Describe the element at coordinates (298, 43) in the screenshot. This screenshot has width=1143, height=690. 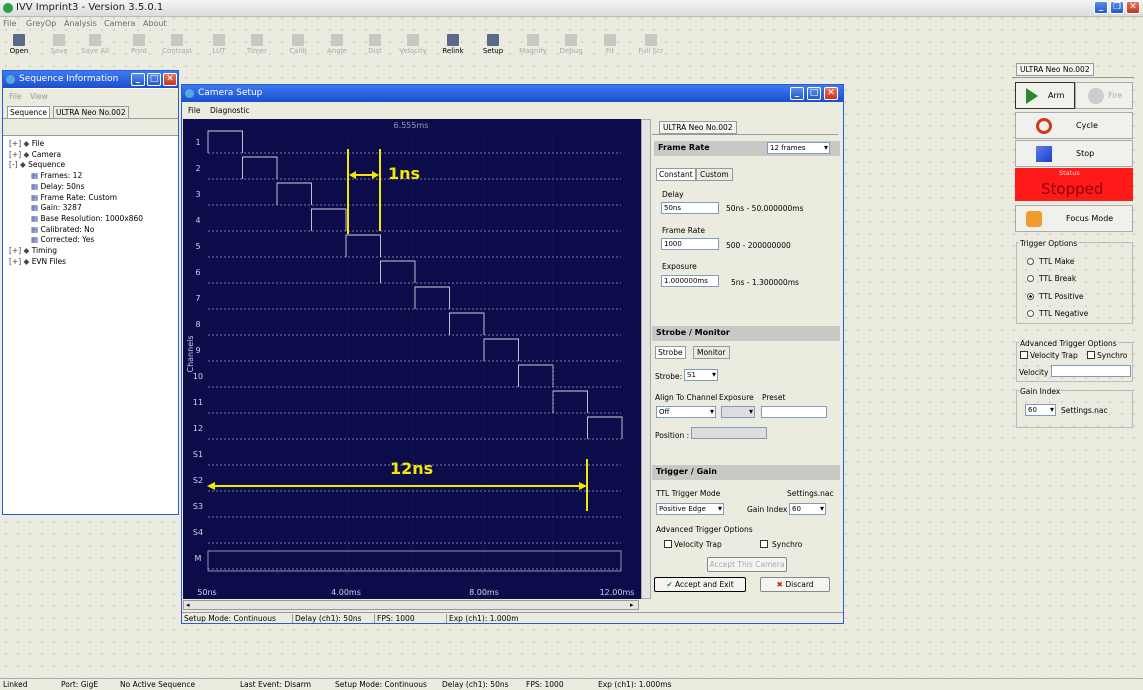
I see `toolbar-calib-button: Calib` at that location.